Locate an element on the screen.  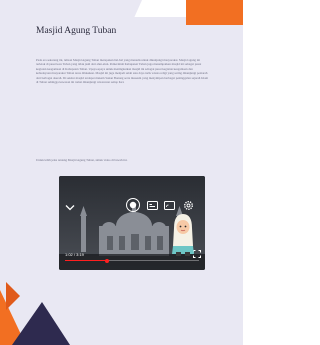
video-progress-bar is located at coordinates (132, 261).